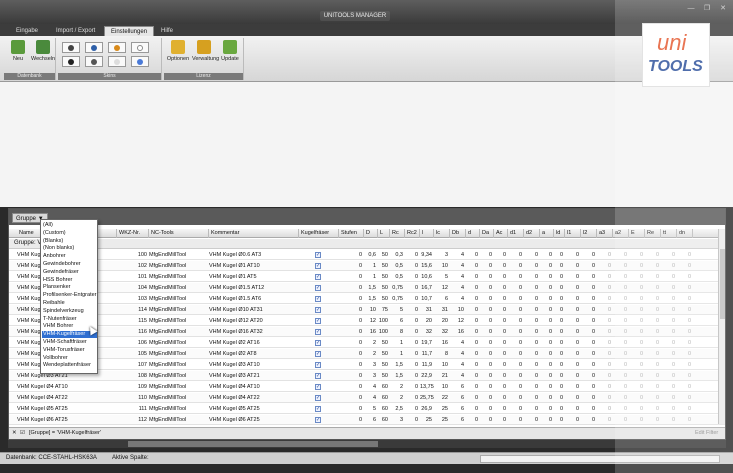 This screenshot has width=733, height=473. What do you see at coordinates (547, 233) in the screenshot?
I see `column-header: a` at bounding box center [547, 233].